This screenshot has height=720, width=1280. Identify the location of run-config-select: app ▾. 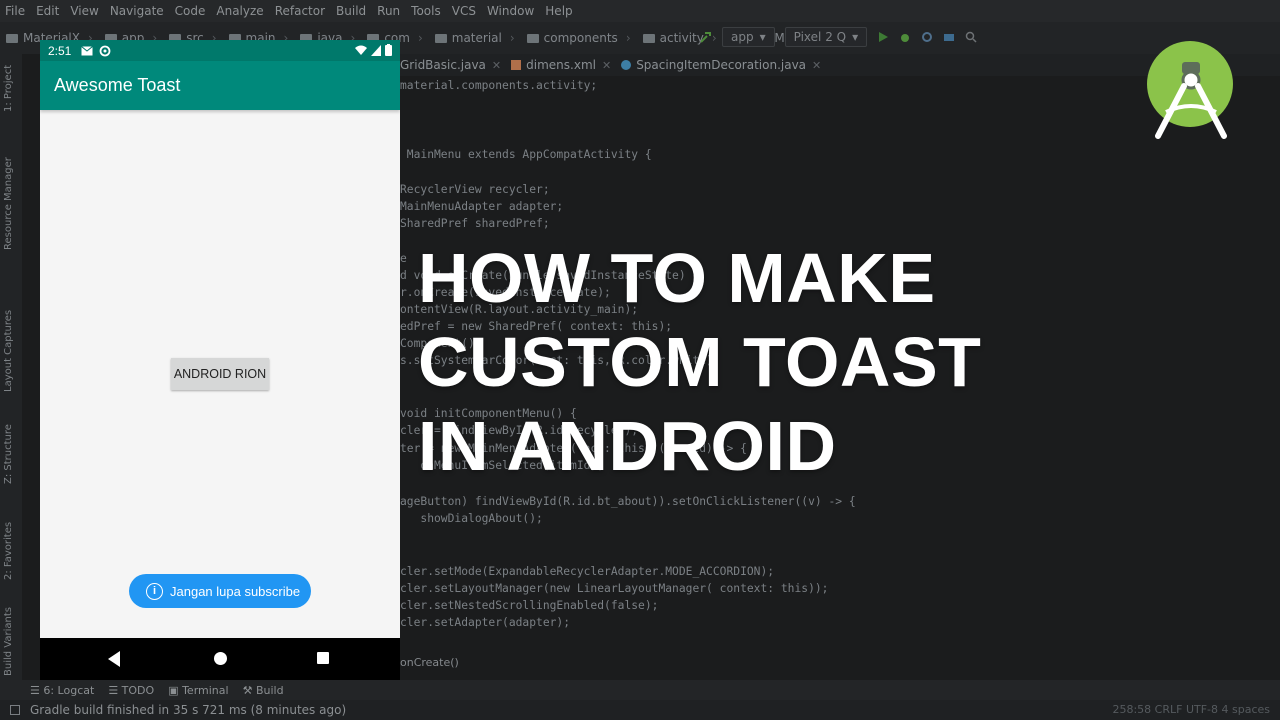
(748, 37).